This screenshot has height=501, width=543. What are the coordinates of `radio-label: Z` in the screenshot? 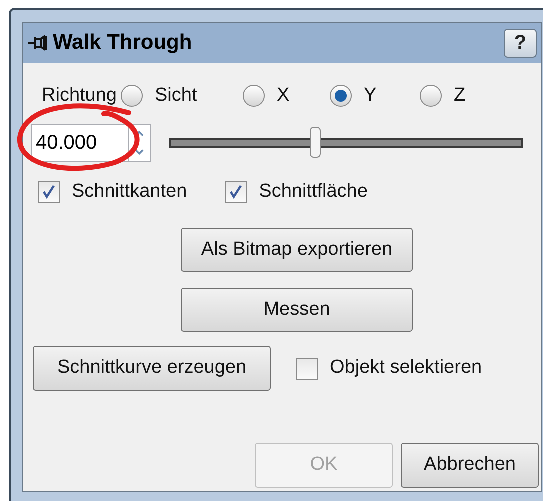 It's located at (460, 96).